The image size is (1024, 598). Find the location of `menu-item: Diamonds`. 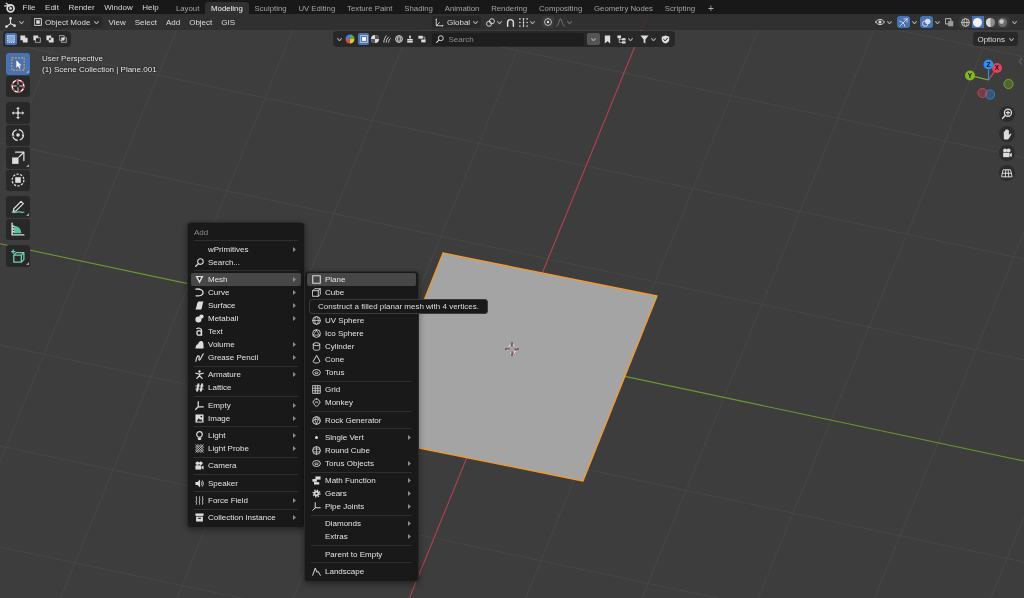

menu-item: Diamonds is located at coordinates (361, 524).